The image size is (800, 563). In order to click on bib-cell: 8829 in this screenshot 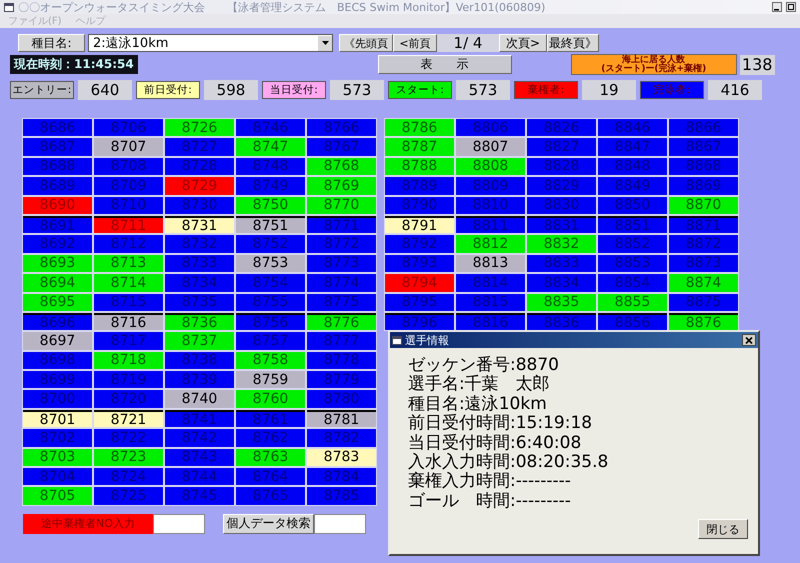, I will do `click(561, 186)`.